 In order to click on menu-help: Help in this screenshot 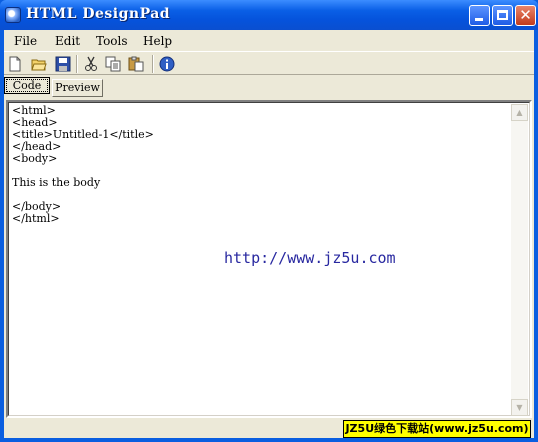, I will do `click(157, 41)`.